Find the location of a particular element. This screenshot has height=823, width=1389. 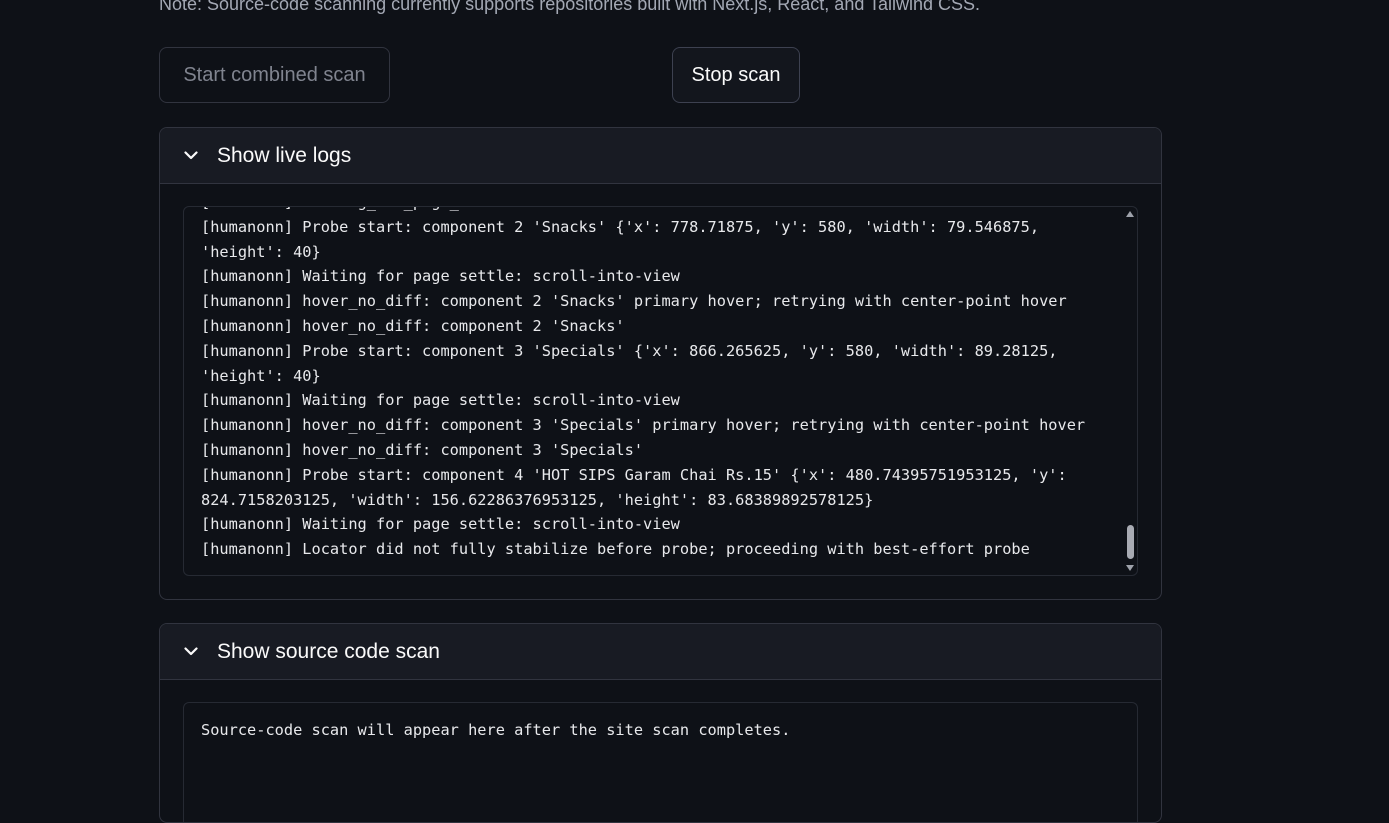

live-logs-toggle: Show live logs is located at coordinates (660, 156).